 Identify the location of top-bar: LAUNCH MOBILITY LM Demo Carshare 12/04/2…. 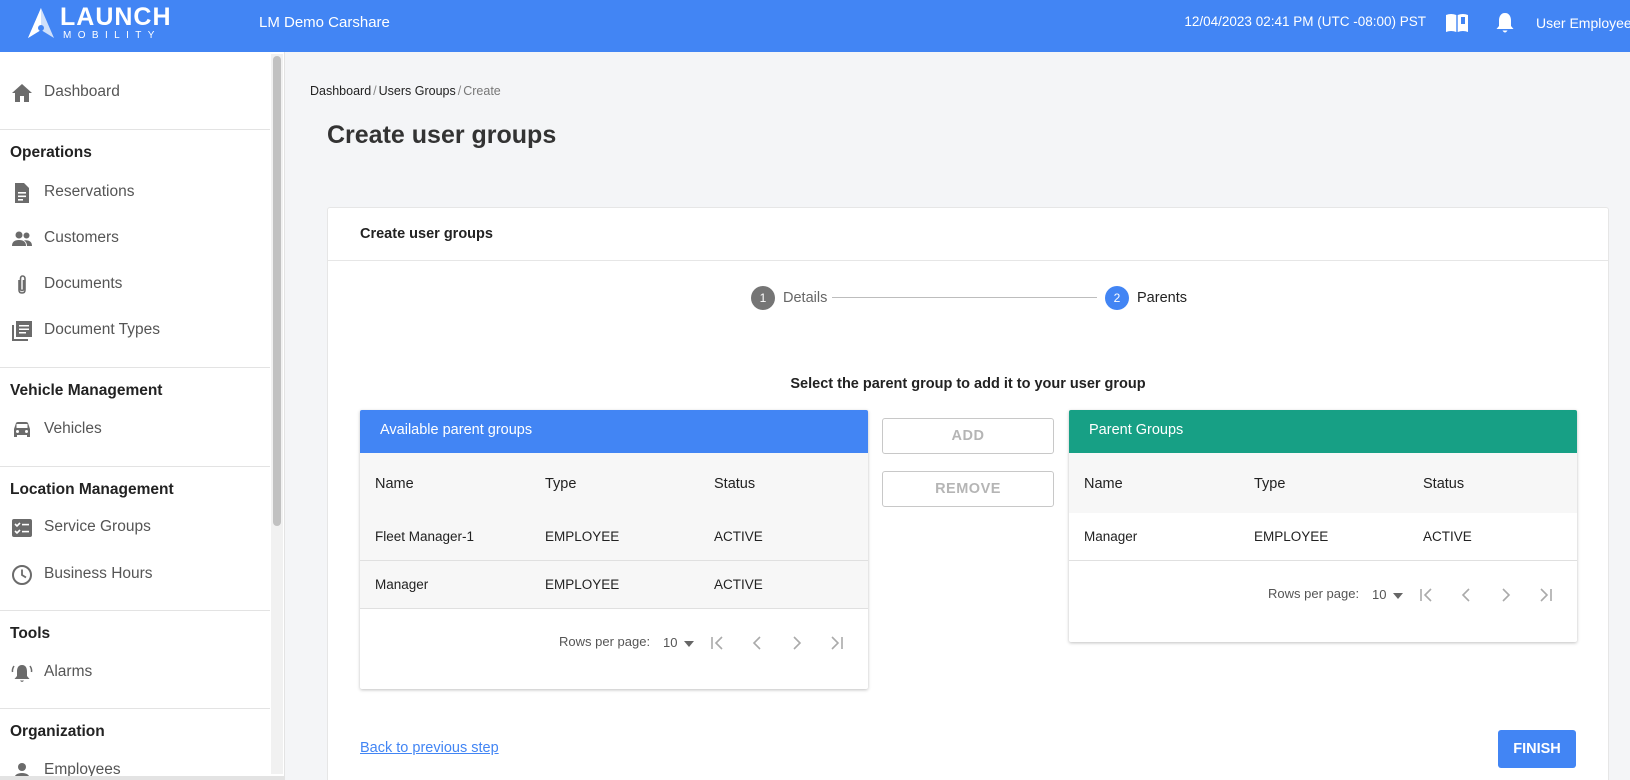
(815, 26).